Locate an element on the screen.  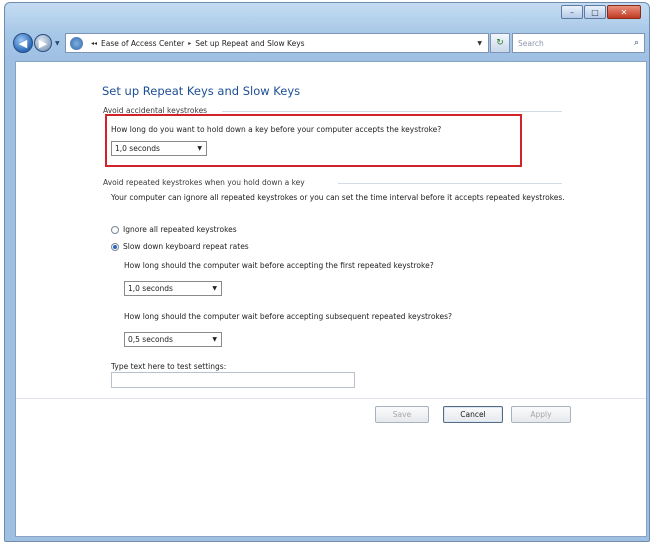
save-button: Save is located at coordinates (402, 414).